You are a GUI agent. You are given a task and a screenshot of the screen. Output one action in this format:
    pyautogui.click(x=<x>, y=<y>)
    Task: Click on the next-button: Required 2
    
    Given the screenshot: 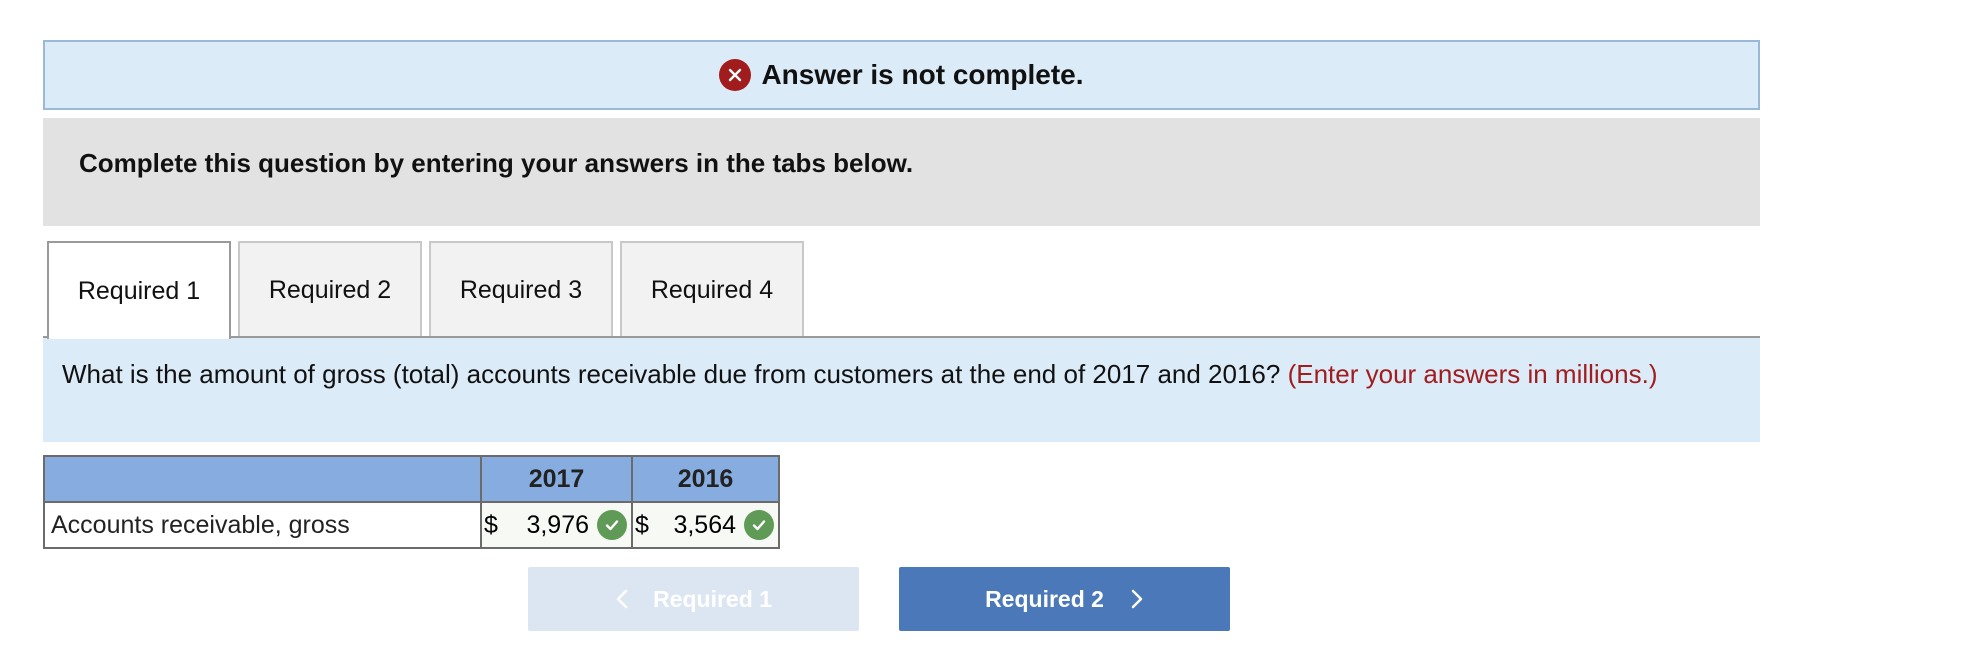 What is the action you would take?
    pyautogui.click(x=1064, y=599)
    